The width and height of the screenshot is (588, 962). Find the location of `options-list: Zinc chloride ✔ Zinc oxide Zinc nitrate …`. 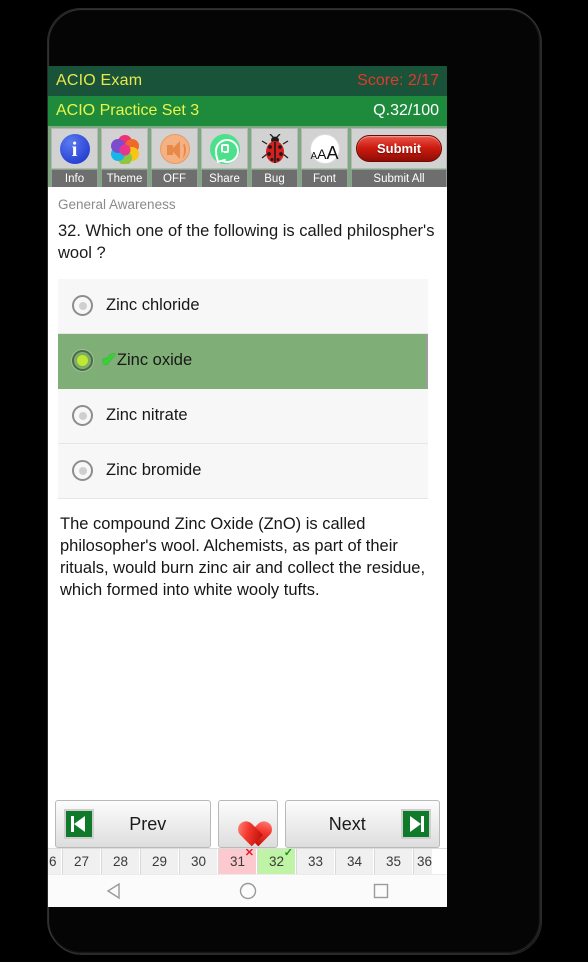

options-list: Zinc chloride ✔ Zinc oxide Zinc nitrate … is located at coordinates (247, 388).